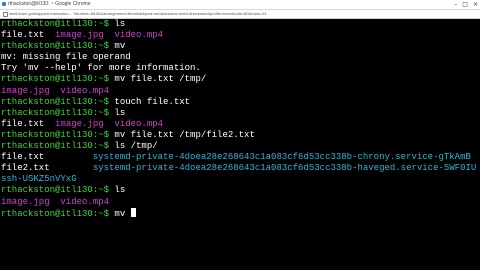  I want to click on maximize-icon: □, so click(465, 4).